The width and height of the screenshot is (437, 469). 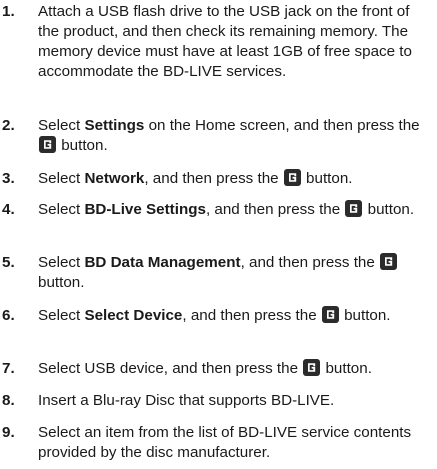 What do you see at coordinates (8, 368) in the screenshot?
I see `step-number: 7.` at bounding box center [8, 368].